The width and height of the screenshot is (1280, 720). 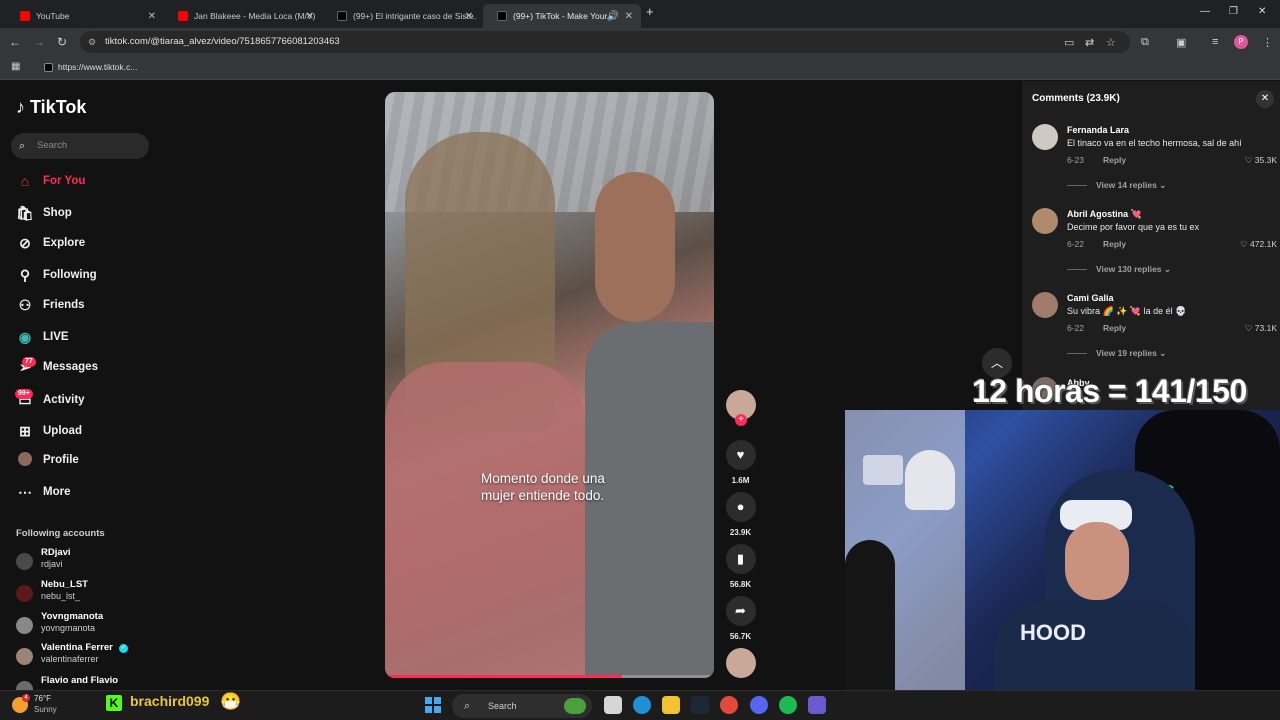 I want to click on comment-author: Cami Galia, so click(x=1090, y=298).